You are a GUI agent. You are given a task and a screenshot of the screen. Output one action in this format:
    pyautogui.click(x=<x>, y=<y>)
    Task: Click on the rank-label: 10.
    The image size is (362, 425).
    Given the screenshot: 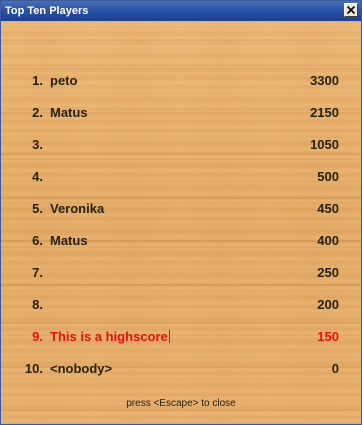 What is the action you would take?
    pyautogui.click(x=33, y=368)
    